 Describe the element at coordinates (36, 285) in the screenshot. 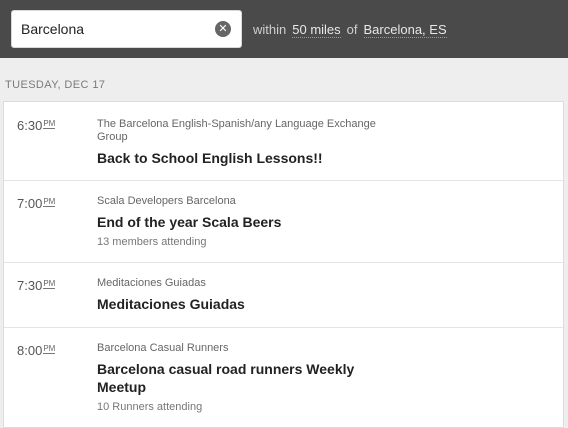

I see `event-time: 7:30PM` at that location.